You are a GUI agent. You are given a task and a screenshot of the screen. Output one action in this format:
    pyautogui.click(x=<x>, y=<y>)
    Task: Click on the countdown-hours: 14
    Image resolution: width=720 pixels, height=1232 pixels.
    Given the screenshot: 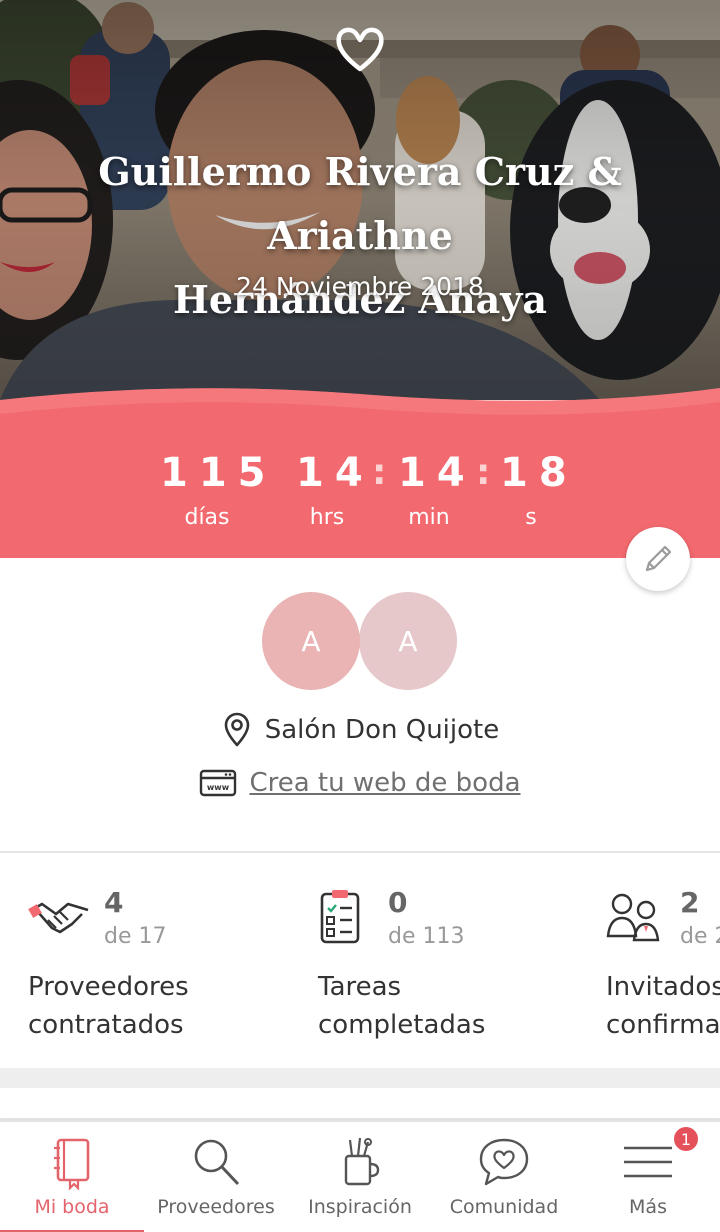 What is the action you would take?
    pyautogui.click(x=335, y=473)
    